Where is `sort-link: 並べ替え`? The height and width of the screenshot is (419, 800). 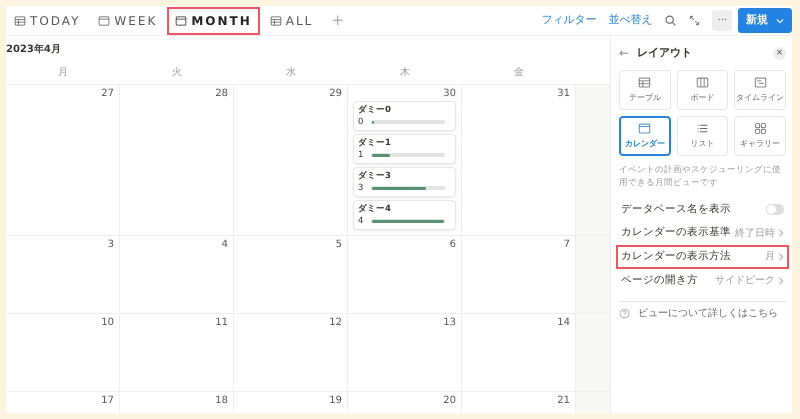 sort-link: 並べ替え is located at coordinates (630, 20).